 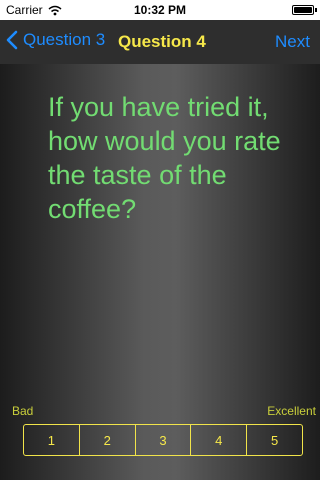 I want to click on back-button: Question 3, so click(x=55, y=40).